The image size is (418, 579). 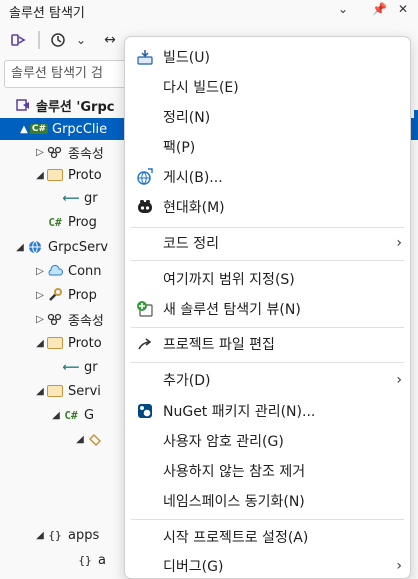 I want to click on connected-services-icon, so click(x=55, y=271).